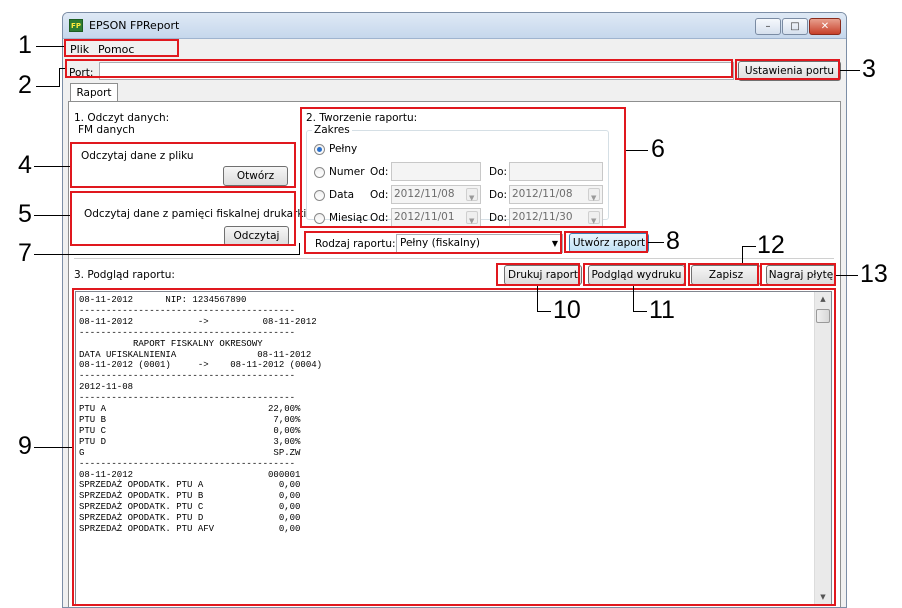 Image resolution: width=902 pixels, height=608 pixels. What do you see at coordinates (662, 310) in the screenshot?
I see `annotation-number-11: 11` at bounding box center [662, 310].